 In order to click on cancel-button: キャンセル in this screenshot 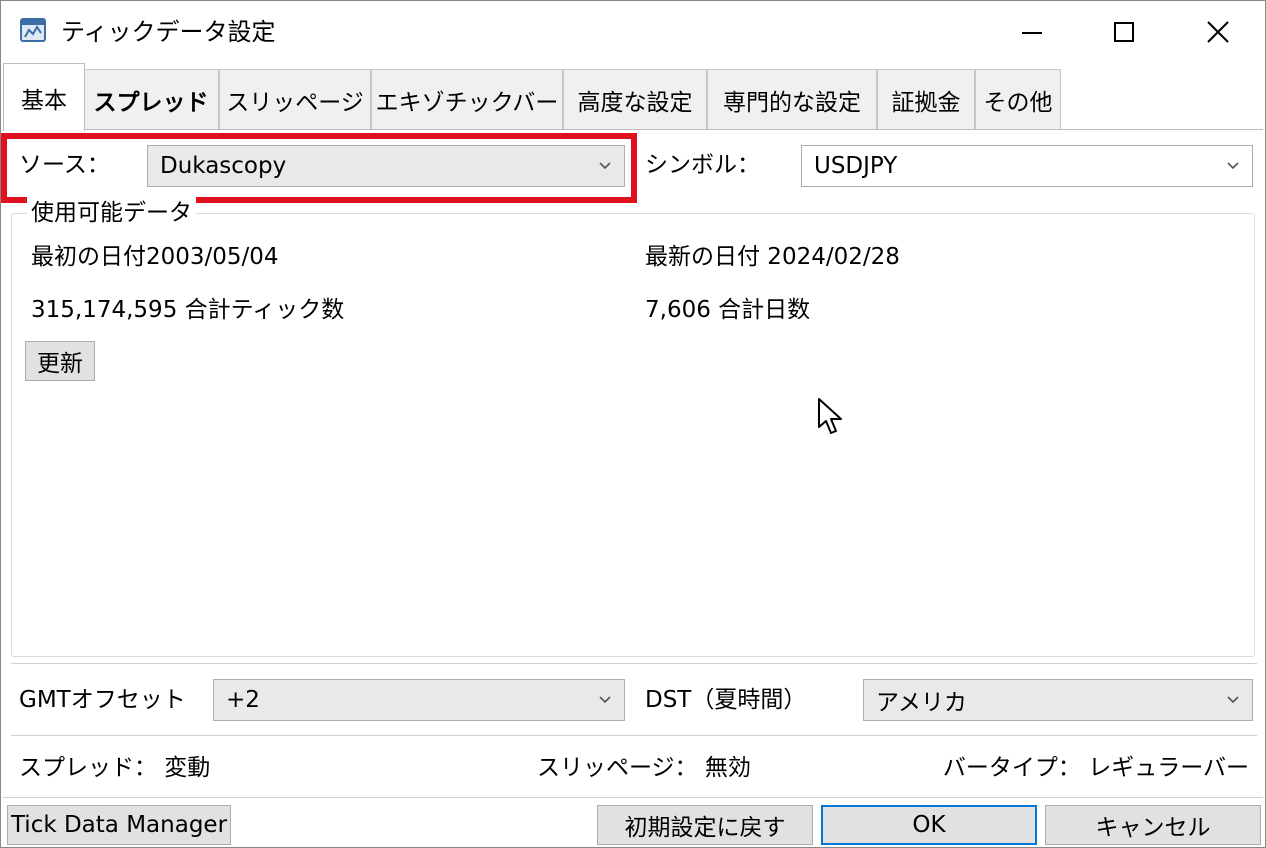, I will do `click(1153, 825)`.